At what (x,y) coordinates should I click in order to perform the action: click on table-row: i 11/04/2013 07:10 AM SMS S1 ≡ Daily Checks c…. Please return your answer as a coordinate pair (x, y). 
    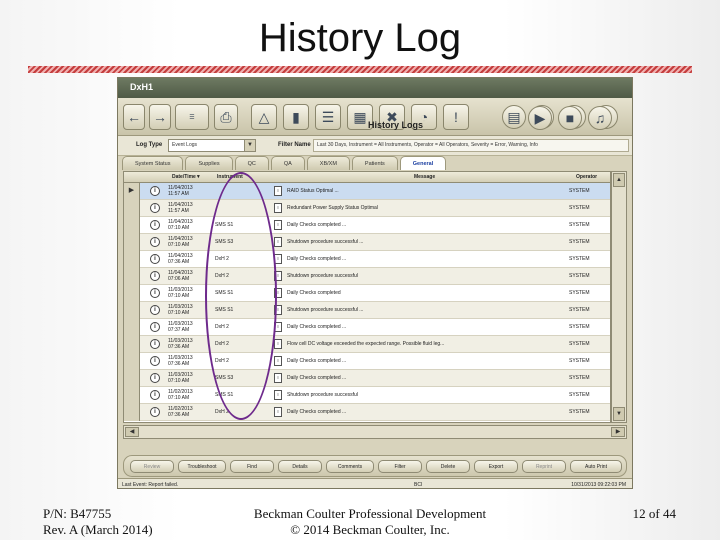
    Looking at the image, I should click on (367, 225).